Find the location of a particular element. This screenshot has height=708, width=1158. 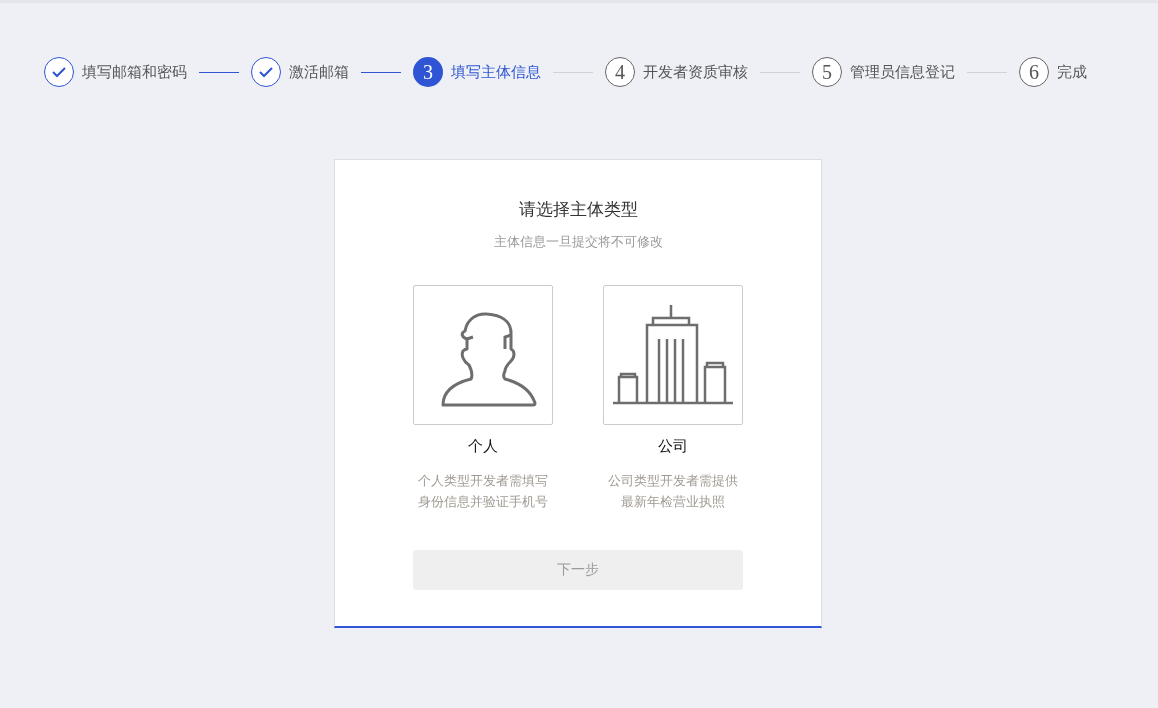

step-label: 管理员信息登记 is located at coordinates (902, 72).